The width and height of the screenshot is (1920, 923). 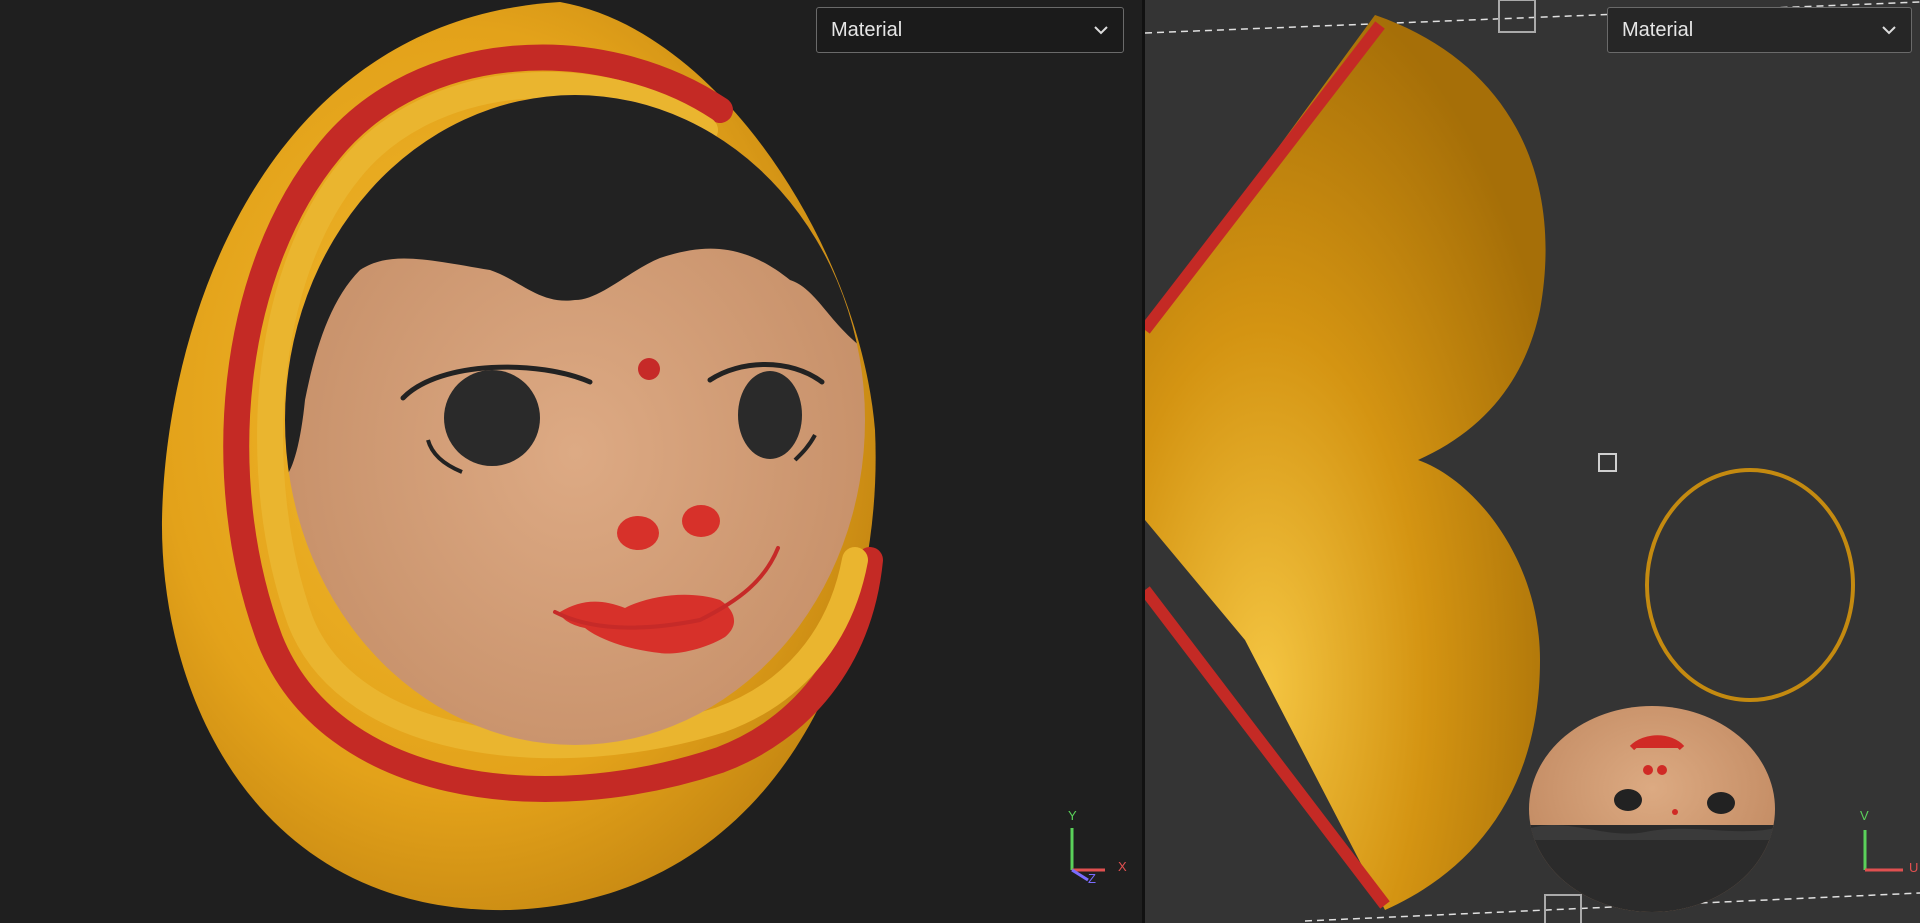 What do you see at coordinates (1662, 770) in the screenshot?
I see `uv-dot-right` at bounding box center [1662, 770].